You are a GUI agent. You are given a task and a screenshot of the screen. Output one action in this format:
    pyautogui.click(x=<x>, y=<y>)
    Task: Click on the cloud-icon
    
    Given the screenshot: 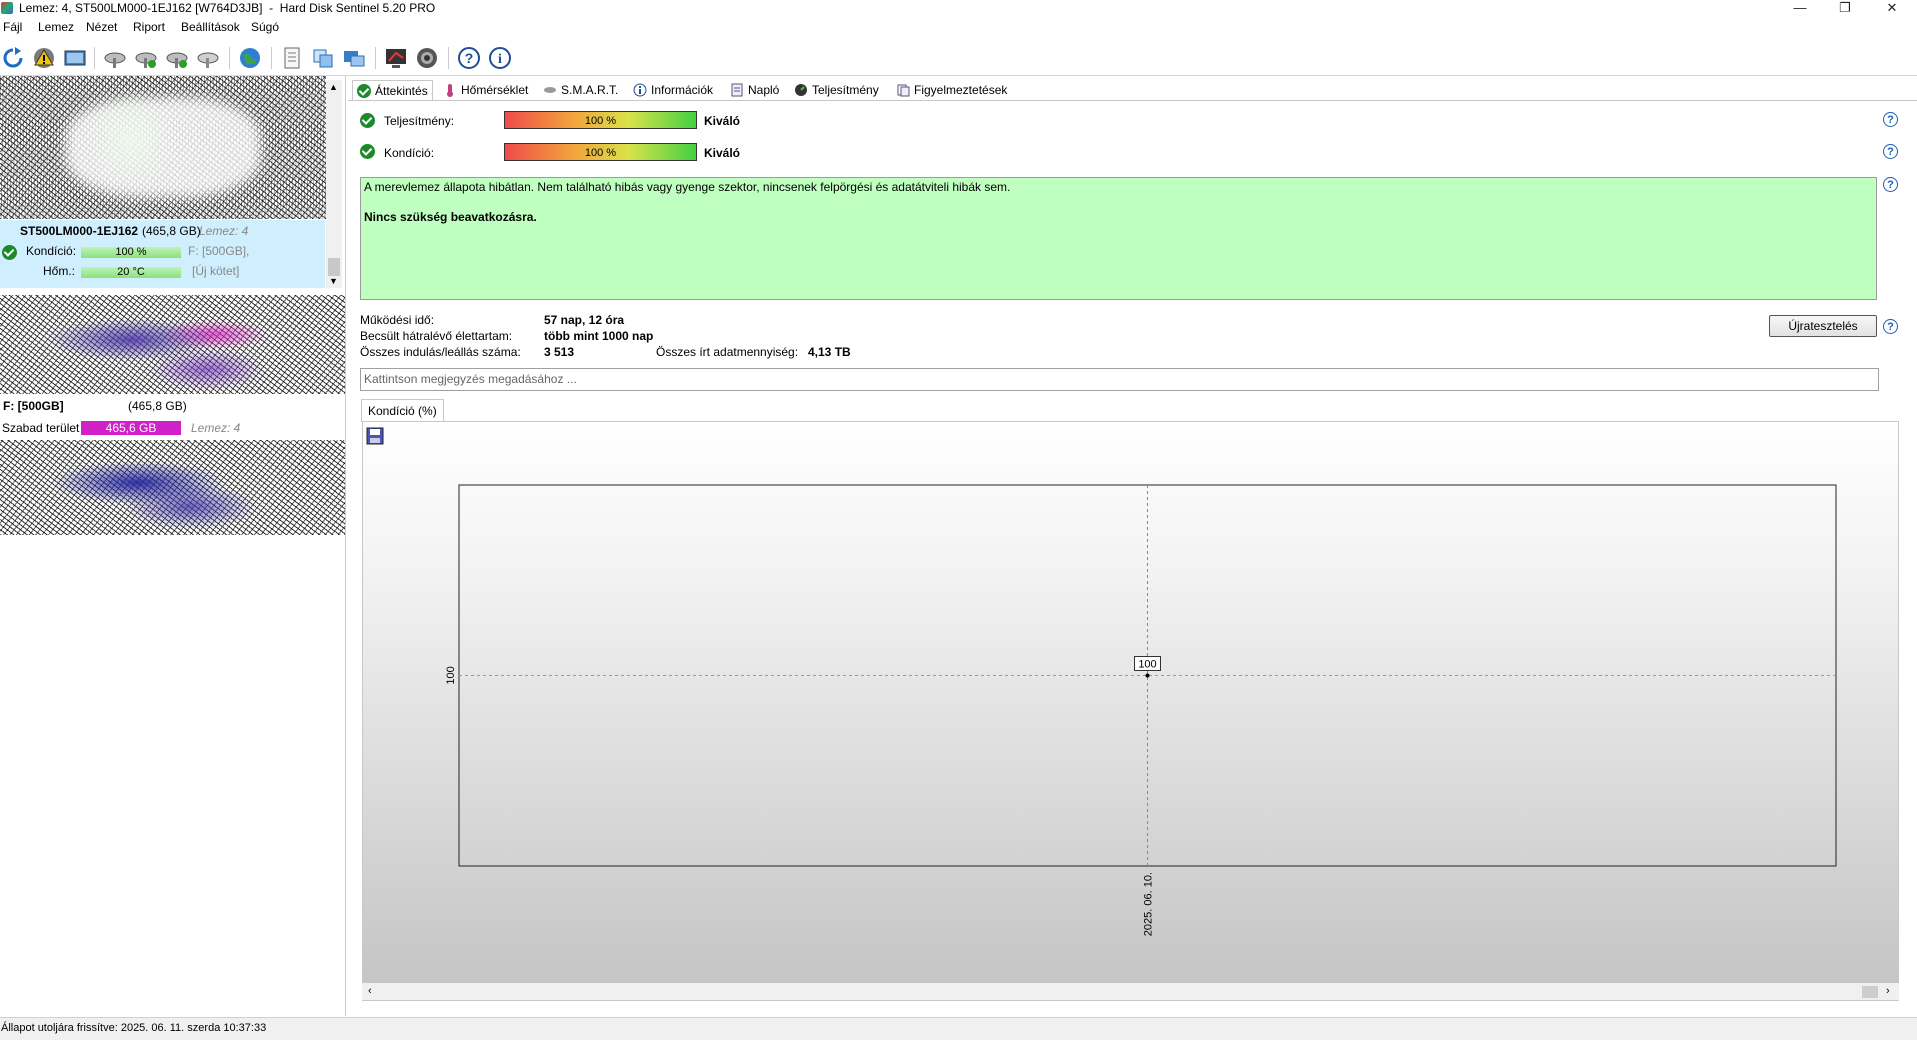 What is the action you would take?
    pyautogui.click(x=354, y=58)
    